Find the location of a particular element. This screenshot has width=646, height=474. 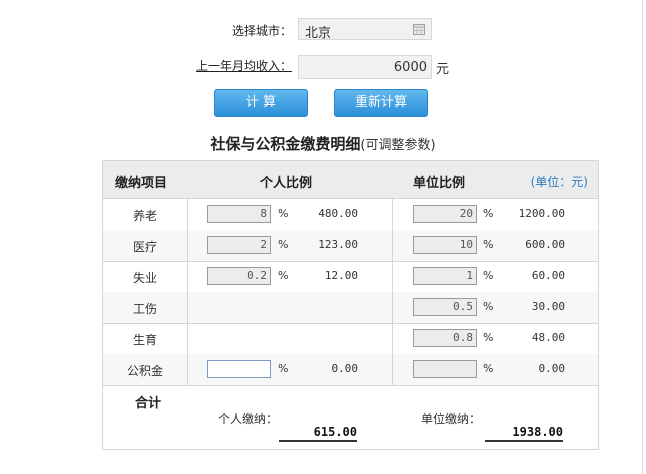

row-name: 医疗 is located at coordinates (144, 247).